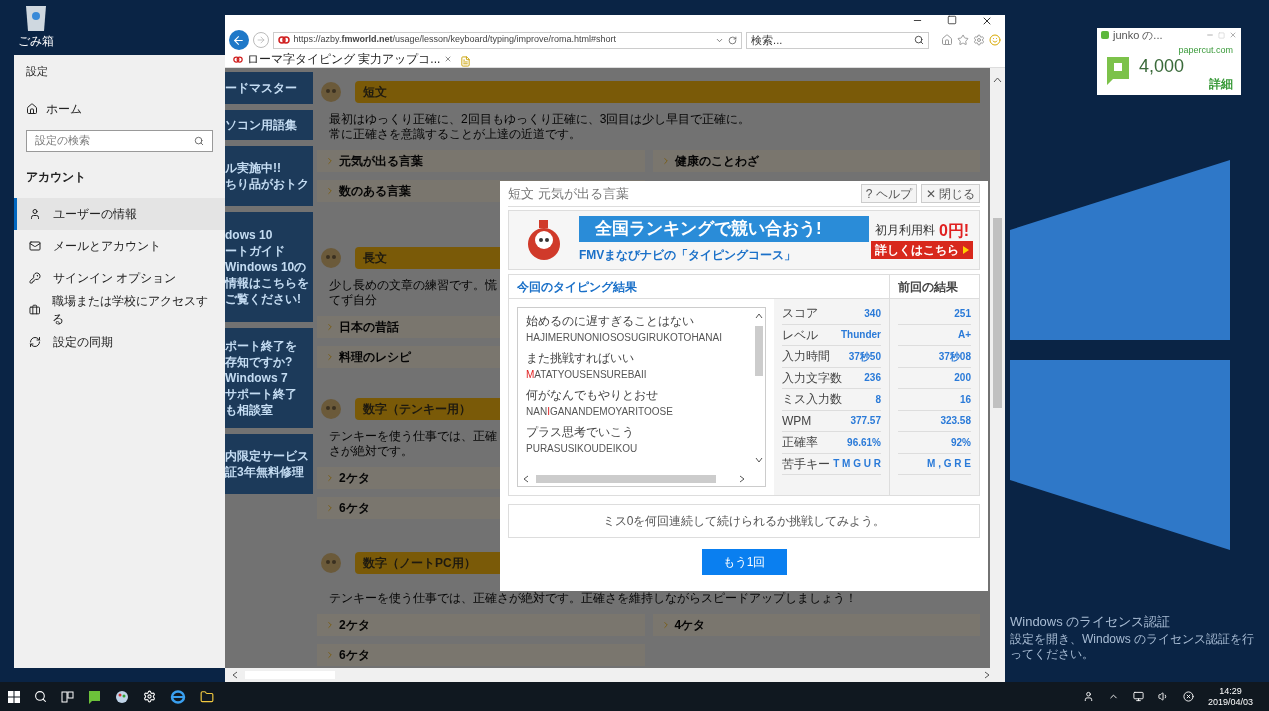 This screenshot has height=711, width=1269. What do you see at coordinates (954, 356) in the screenshot?
I see `previous-stat-value: 37秒08` at bounding box center [954, 356].